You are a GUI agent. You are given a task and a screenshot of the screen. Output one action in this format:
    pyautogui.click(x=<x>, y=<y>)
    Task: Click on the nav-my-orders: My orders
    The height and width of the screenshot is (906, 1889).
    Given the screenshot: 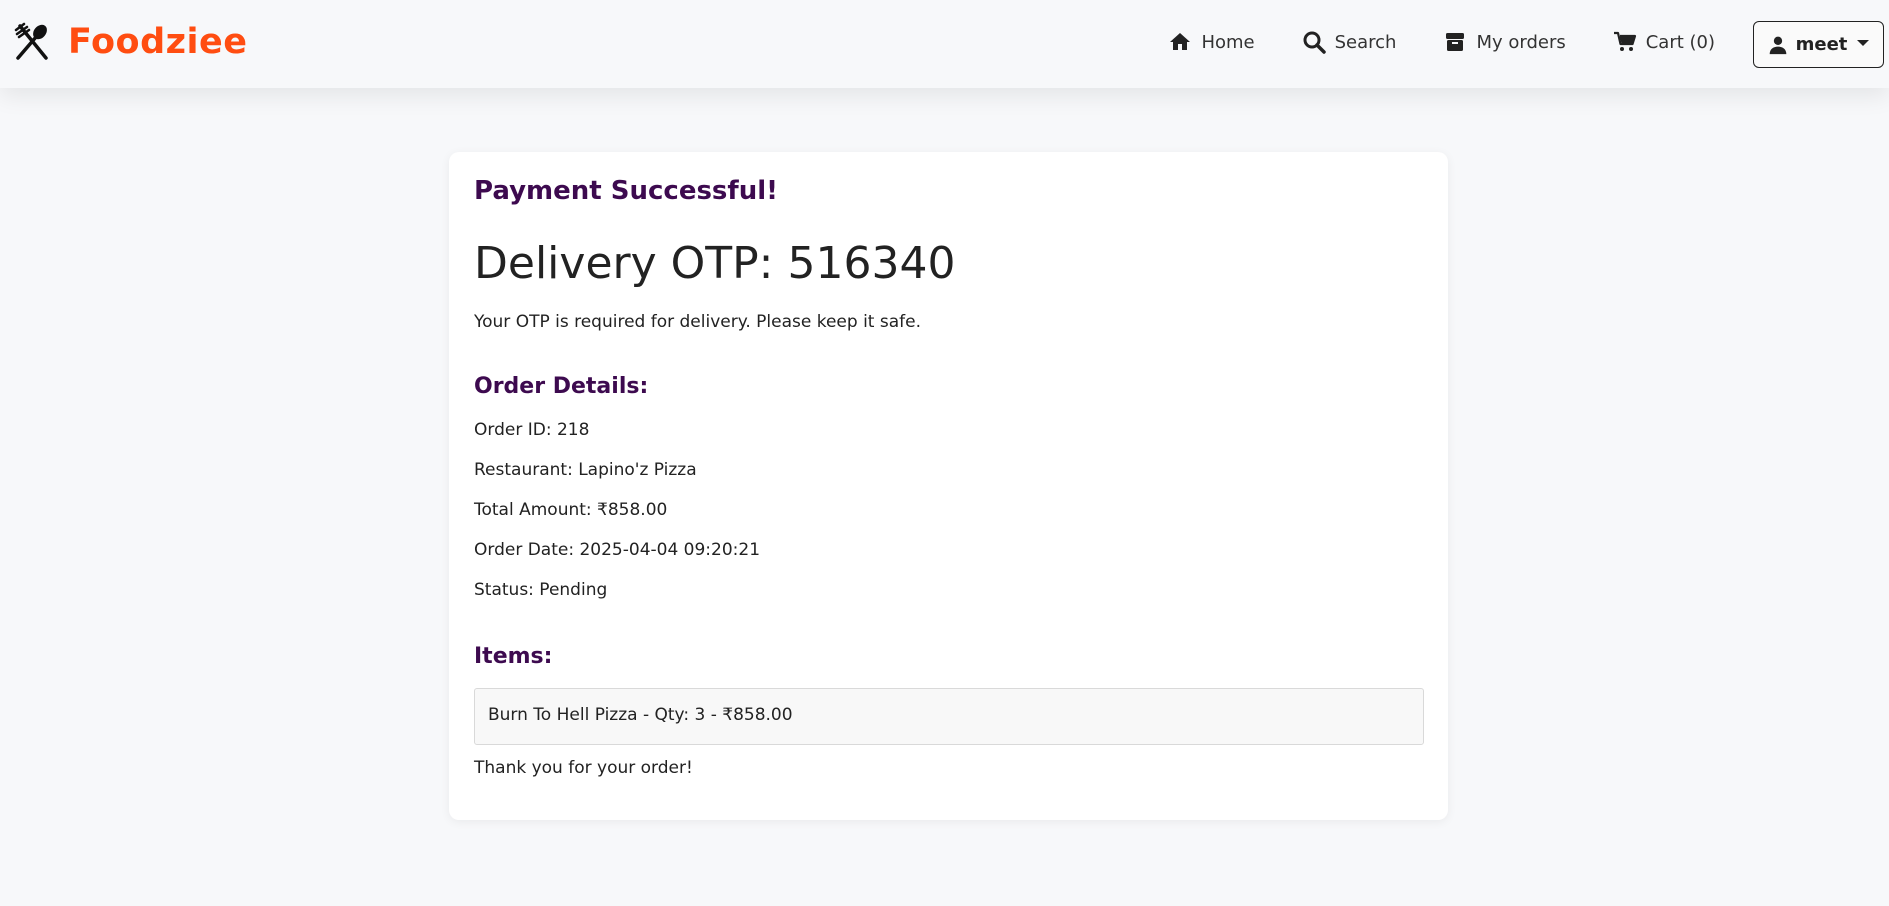 What is the action you would take?
    pyautogui.click(x=1504, y=42)
    